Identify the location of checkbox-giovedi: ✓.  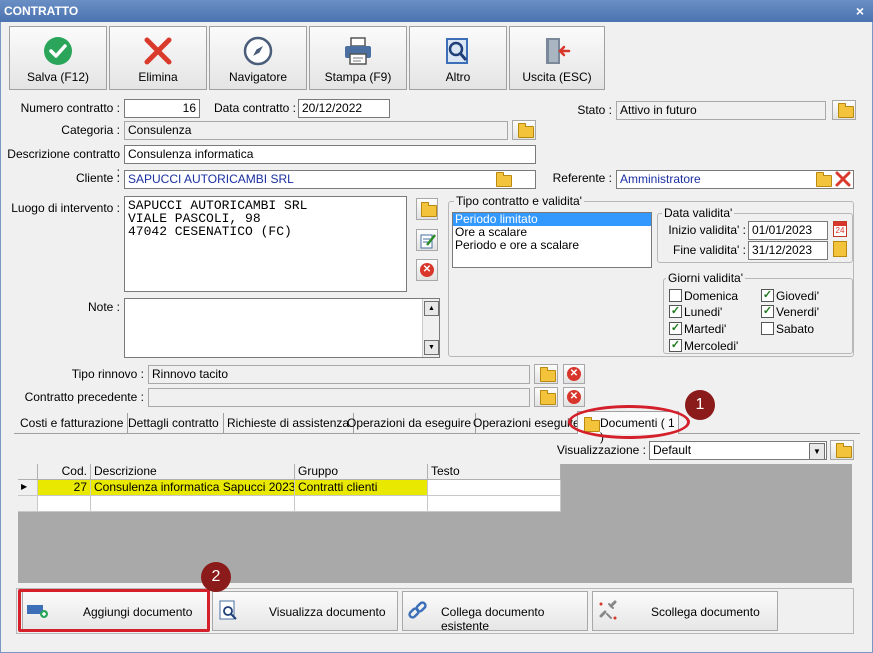
(767, 295).